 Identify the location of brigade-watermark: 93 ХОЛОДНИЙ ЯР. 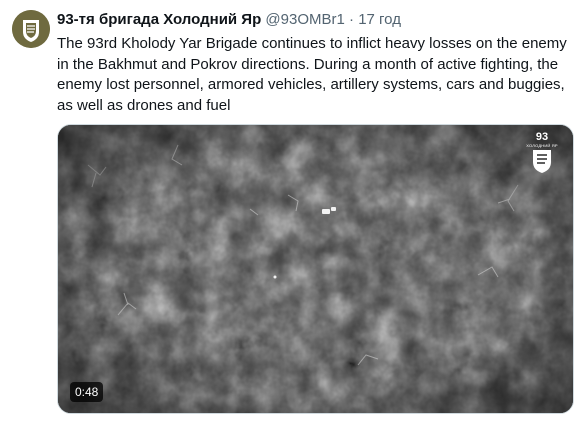
(542, 157).